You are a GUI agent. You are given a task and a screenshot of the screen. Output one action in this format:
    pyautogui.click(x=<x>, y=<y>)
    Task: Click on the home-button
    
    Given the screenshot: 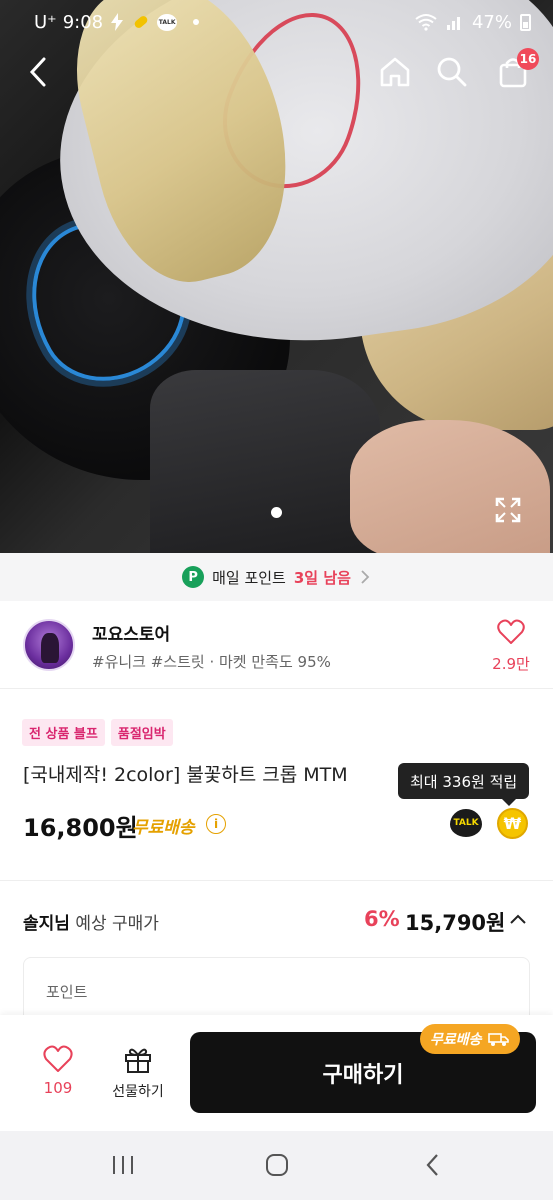 What is the action you would take?
    pyautogui.click(x=395, y=72)
    